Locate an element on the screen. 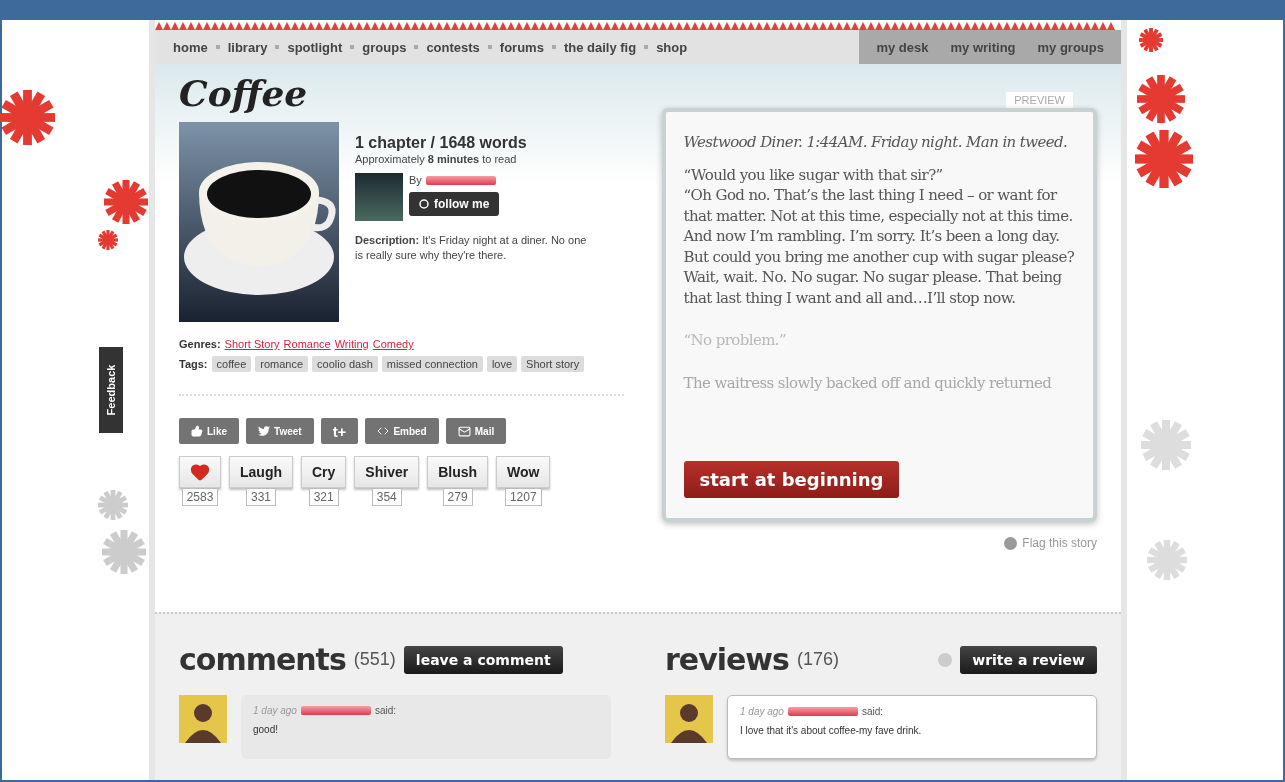  nav-link: forums is located at coordinates (521, 47).